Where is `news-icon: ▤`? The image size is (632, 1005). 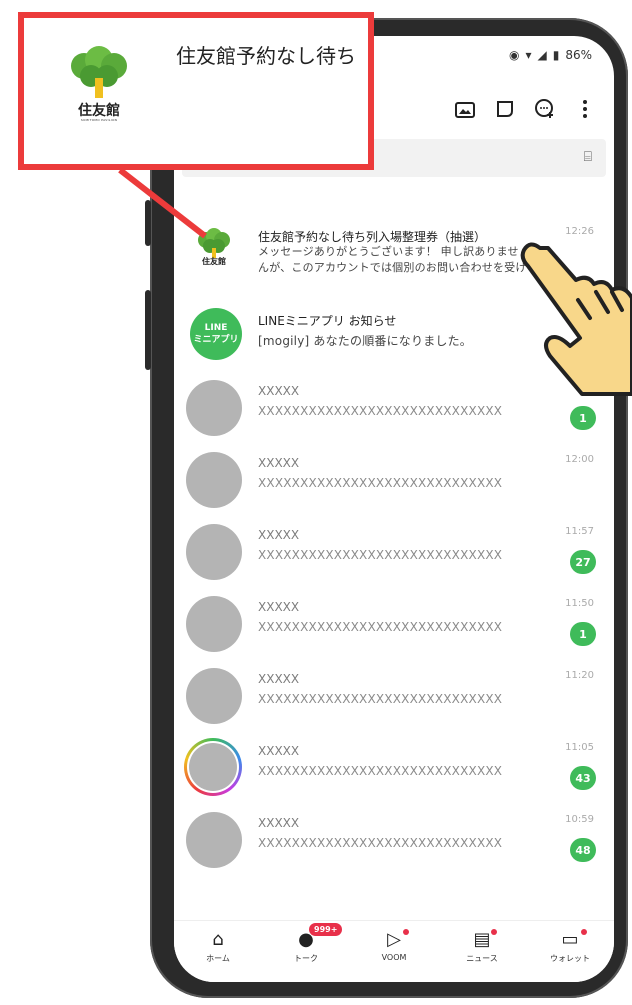 news-icon: ▤ is located at coordinates (482, 939).